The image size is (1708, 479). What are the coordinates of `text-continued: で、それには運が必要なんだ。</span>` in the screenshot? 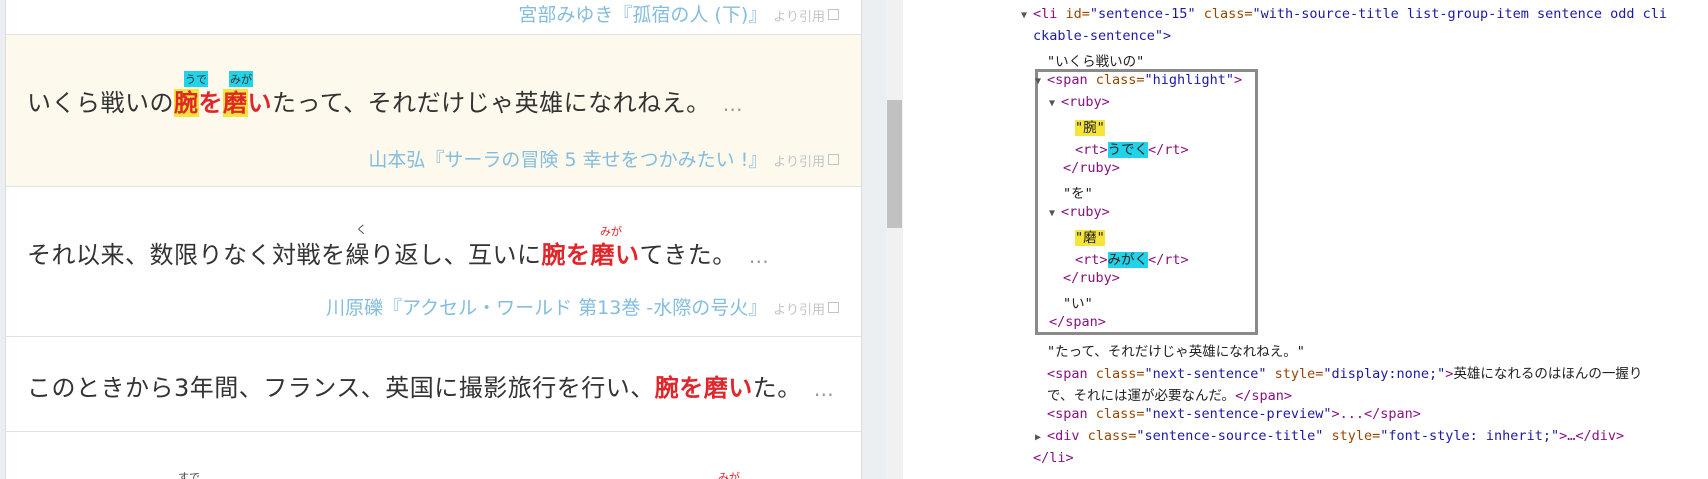 It's located at (1169, 394).